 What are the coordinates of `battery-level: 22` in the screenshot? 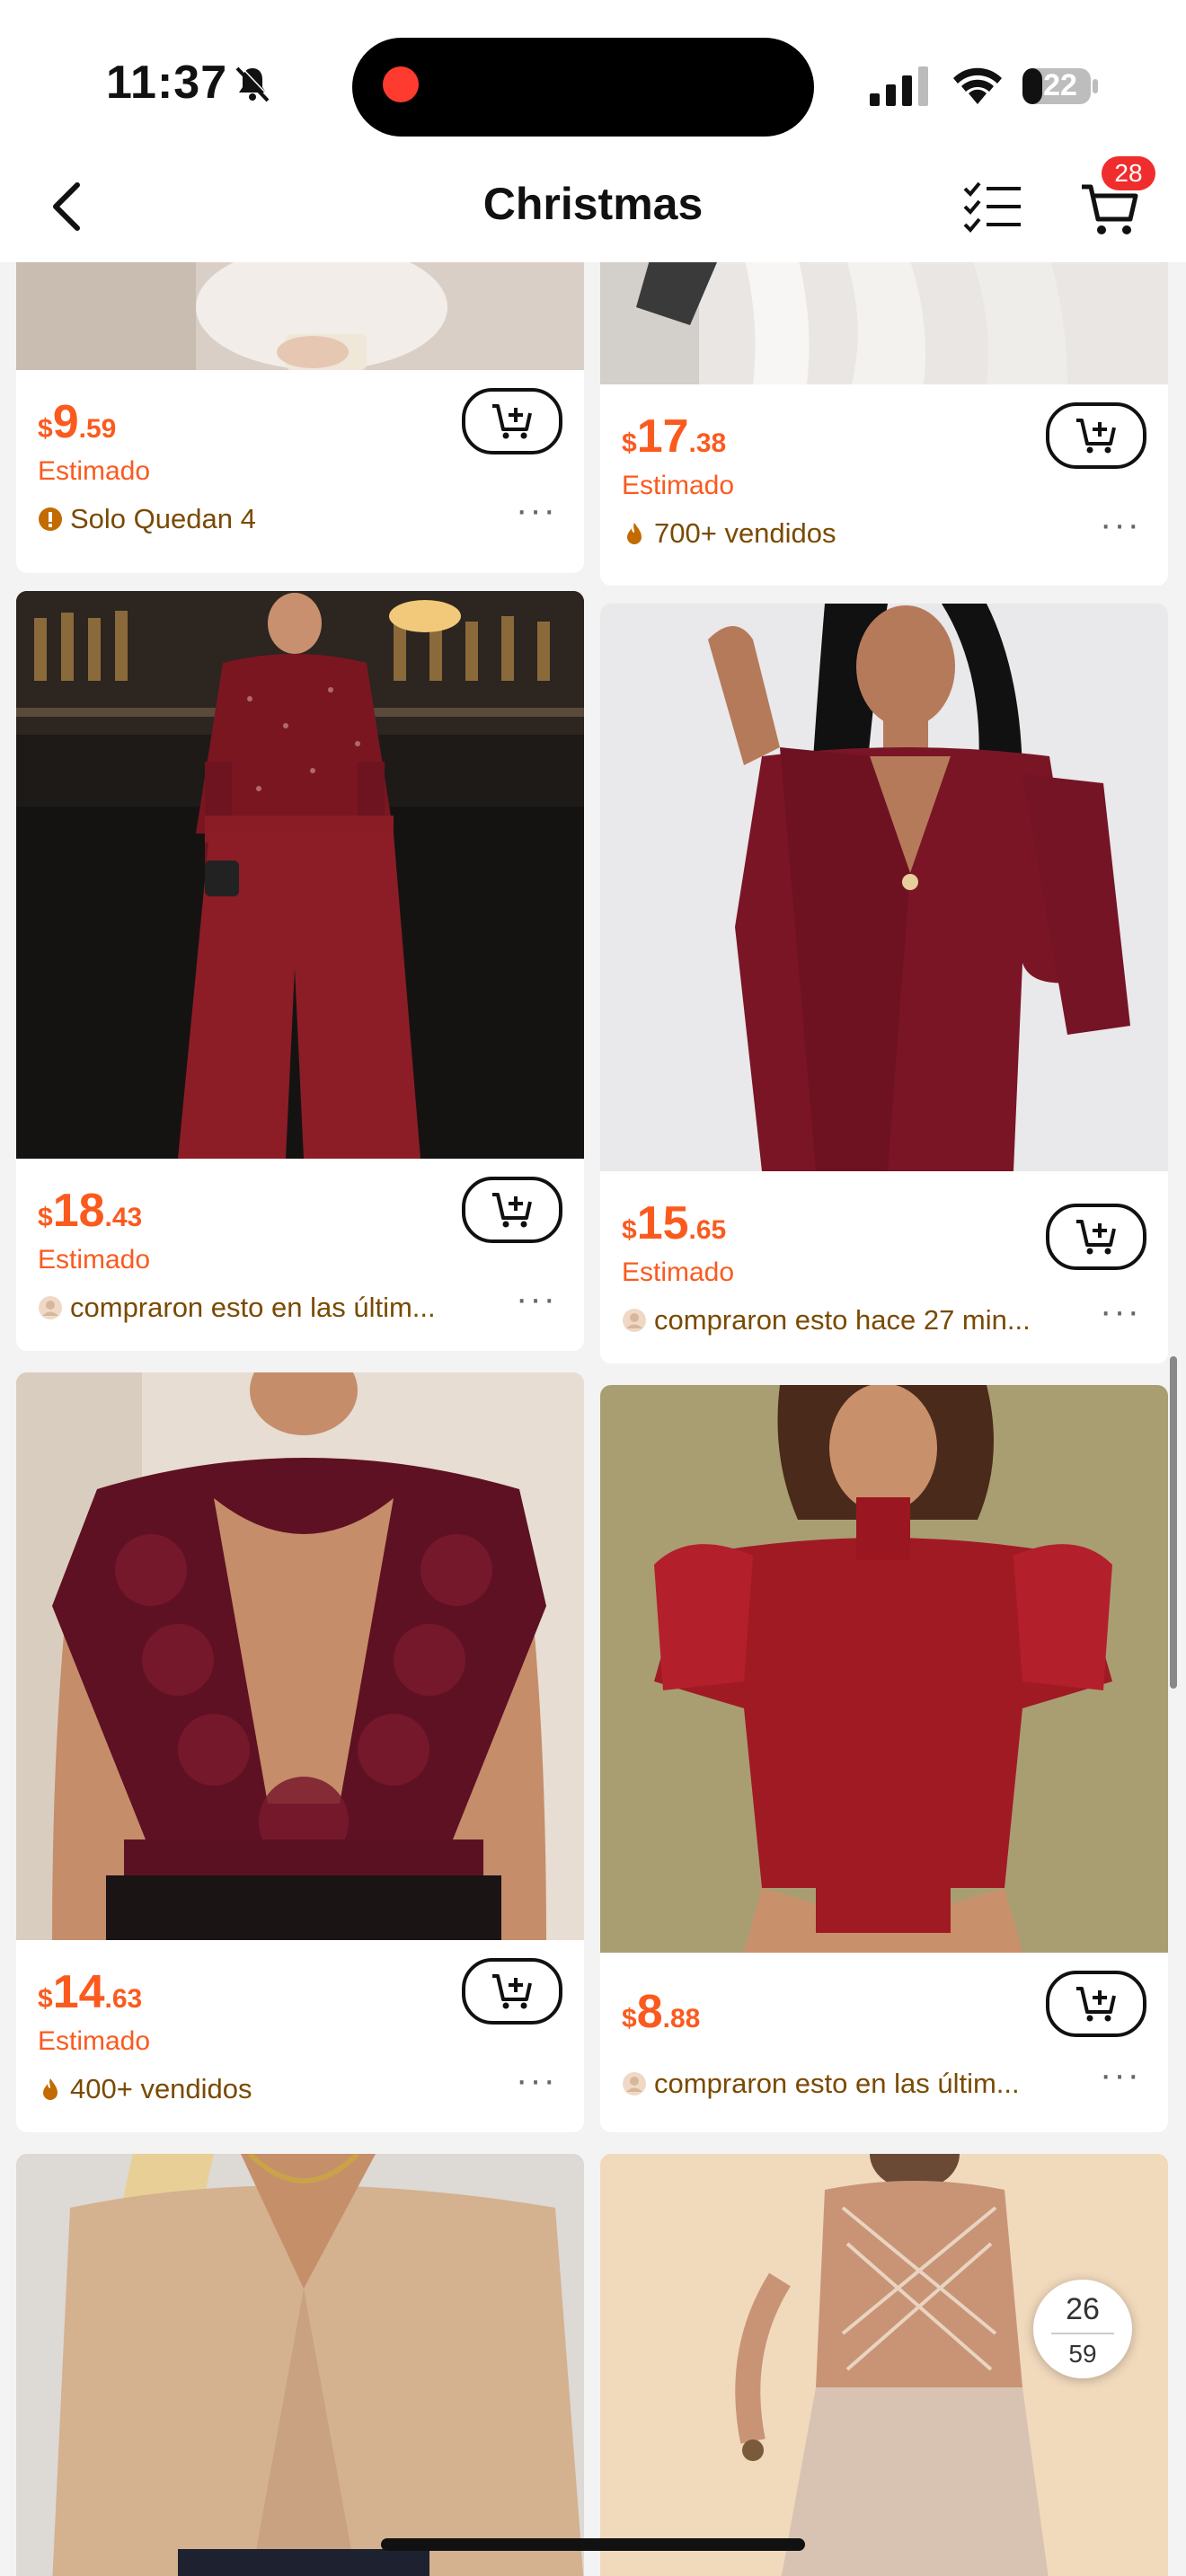 It's located at (1060, 85).